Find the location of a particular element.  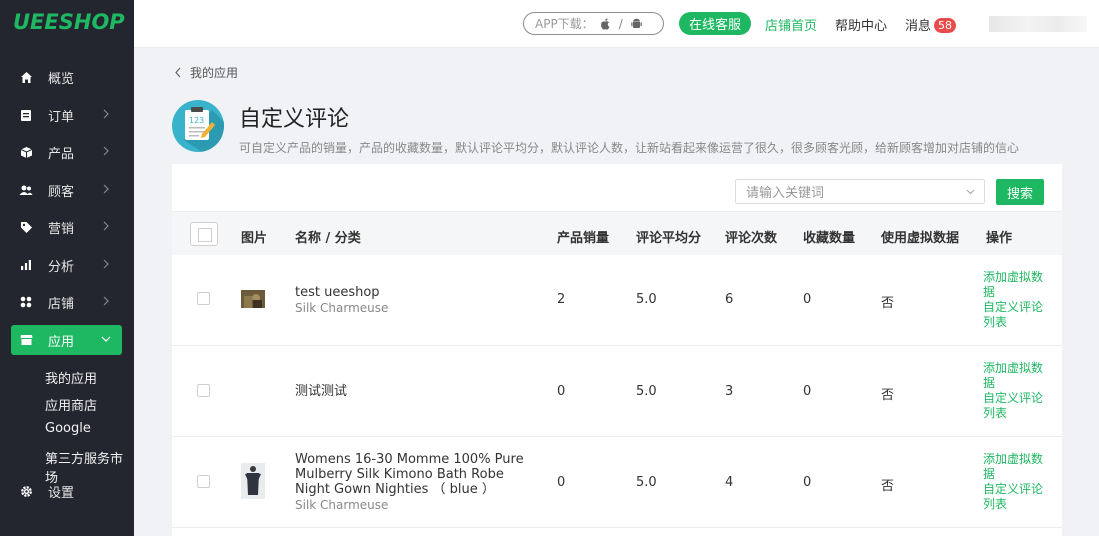

page-title: 自定义评论 is located at coordinates (294, 119).